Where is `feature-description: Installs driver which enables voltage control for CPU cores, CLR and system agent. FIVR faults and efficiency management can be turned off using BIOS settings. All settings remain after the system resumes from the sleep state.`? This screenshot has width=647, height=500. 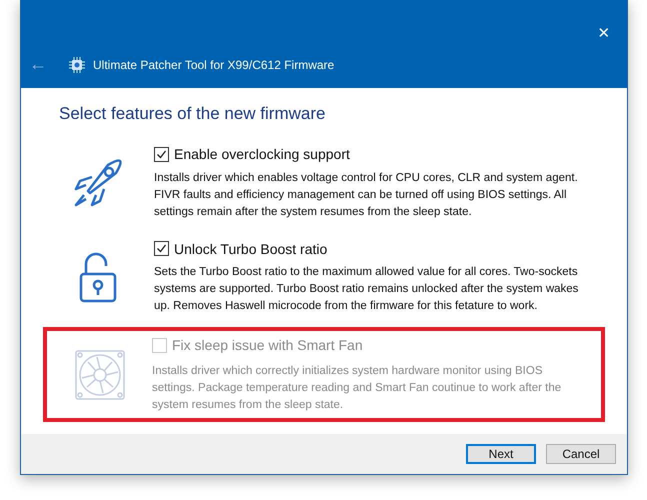 feature-description: Installs driver which enables voltage control for CPU cores, CLR and system agent. FIVR faults and efficiency management can be turned off using BIOS settings. All settings remain after the system resumes from the sleep state. is located at coordinates (366, 195).